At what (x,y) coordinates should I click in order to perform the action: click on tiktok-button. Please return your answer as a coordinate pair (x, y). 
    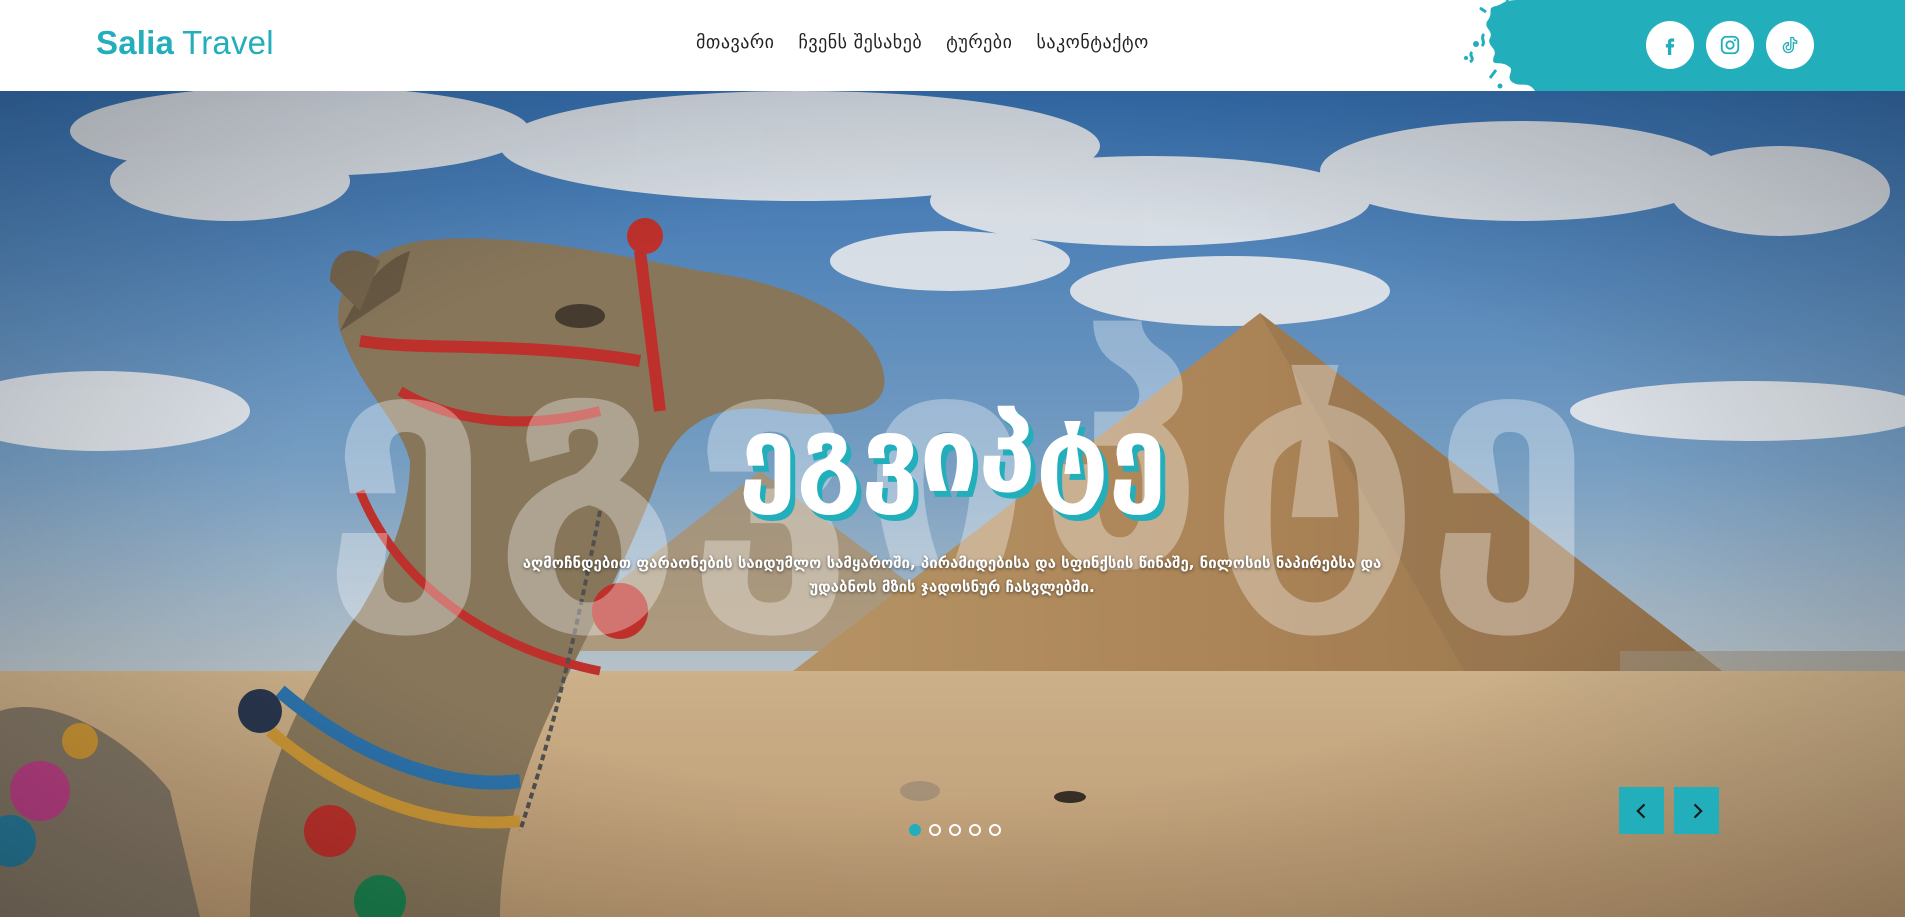
    Looking at the image, I should click on (1790, 45).